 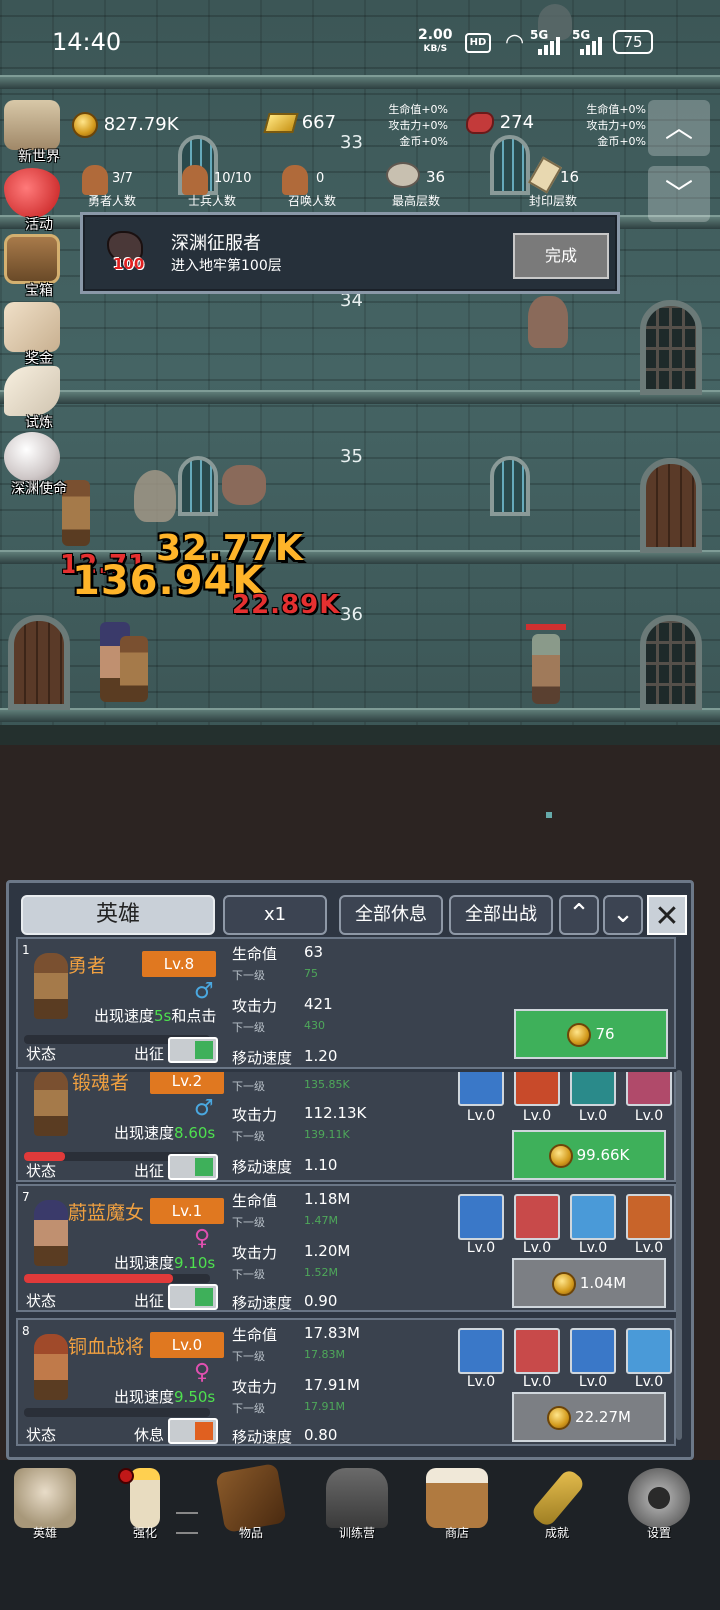 What do you see at coordinates (591, 1034) in the screenshot?
I see `upgrade-button: 76` at bounding box center [591, 1034].